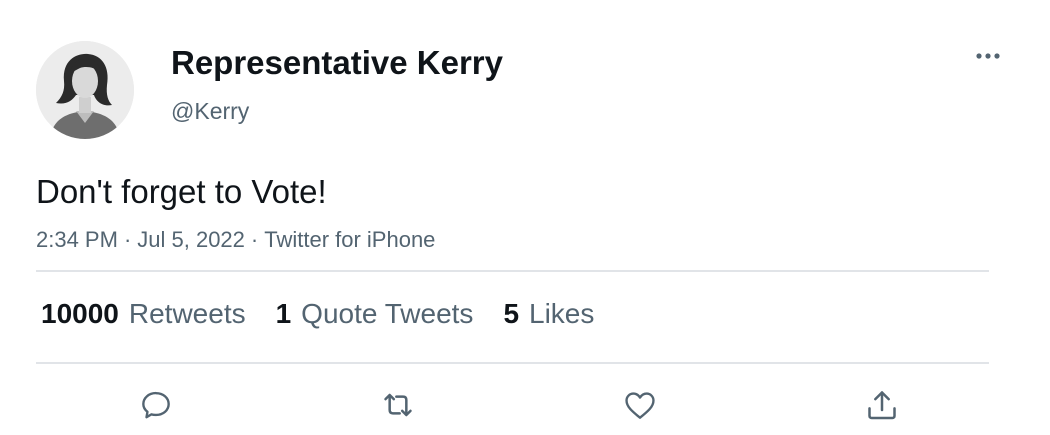 This screenshot has width=1050, height=435. I want to click on share-upload-icon, so click(882, 405).